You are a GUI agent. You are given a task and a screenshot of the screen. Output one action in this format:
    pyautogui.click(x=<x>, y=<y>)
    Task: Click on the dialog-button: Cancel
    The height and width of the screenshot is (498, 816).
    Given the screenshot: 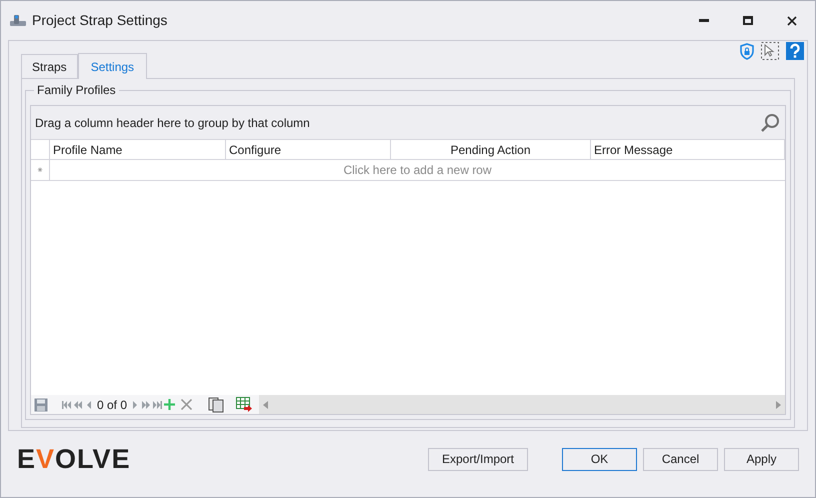 What is the action you would take?
    pyautogui.click(x=680, y=459)
    